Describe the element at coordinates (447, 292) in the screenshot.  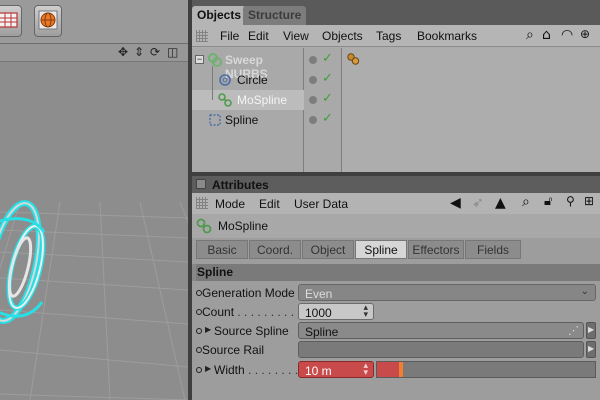
I see `generation-mode-dropdown: Even ⌄` at that location.